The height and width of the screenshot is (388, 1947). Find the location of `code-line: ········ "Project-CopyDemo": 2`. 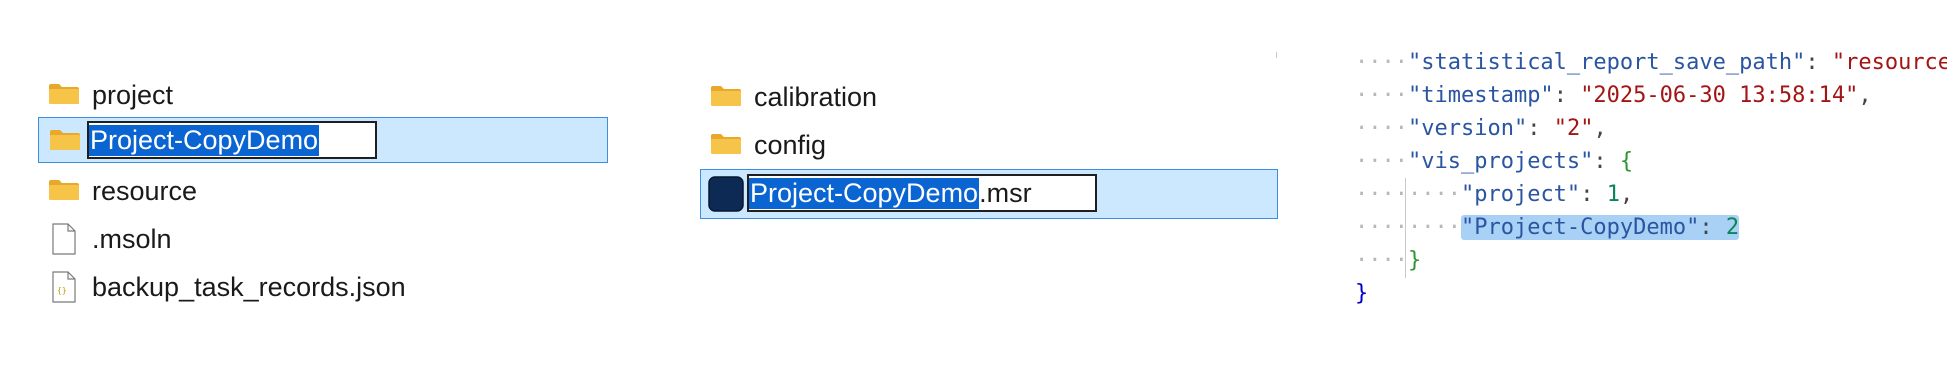

code-line: ········ "Project-CopyDemo": 2 is located at coordinates (1547, 227).